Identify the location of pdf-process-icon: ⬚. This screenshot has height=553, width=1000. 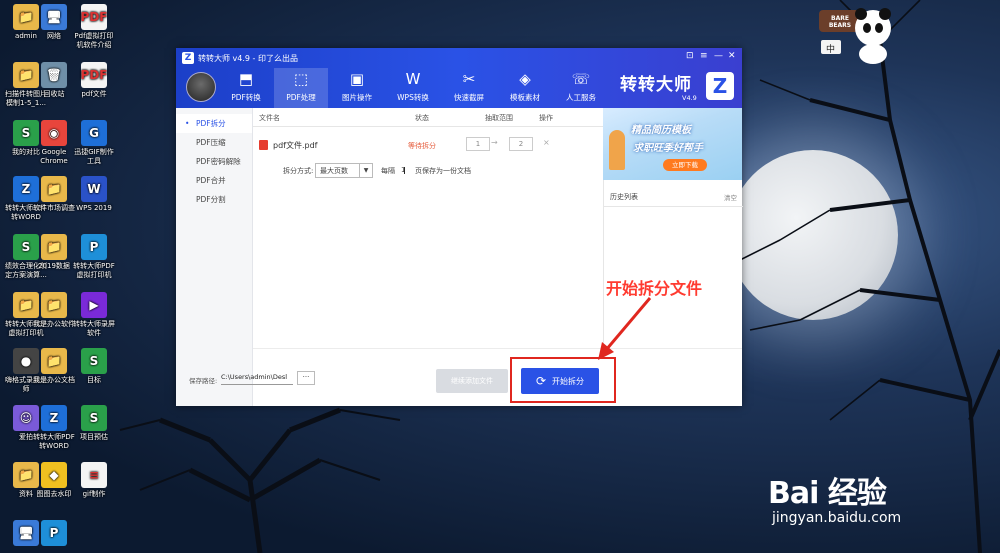
(301, 79).